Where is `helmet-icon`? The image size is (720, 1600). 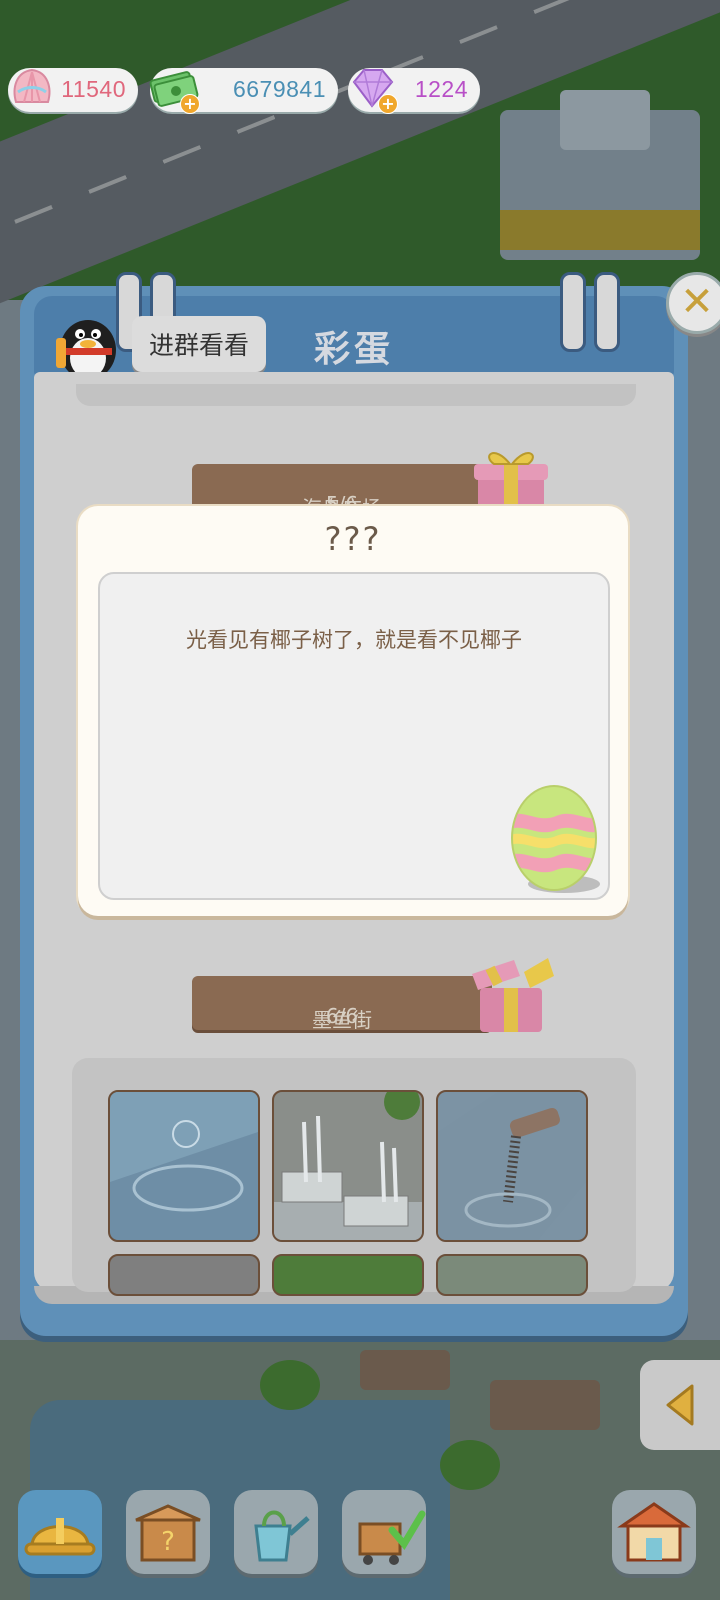 helmet-icon is located at coordinates (60, 1537).